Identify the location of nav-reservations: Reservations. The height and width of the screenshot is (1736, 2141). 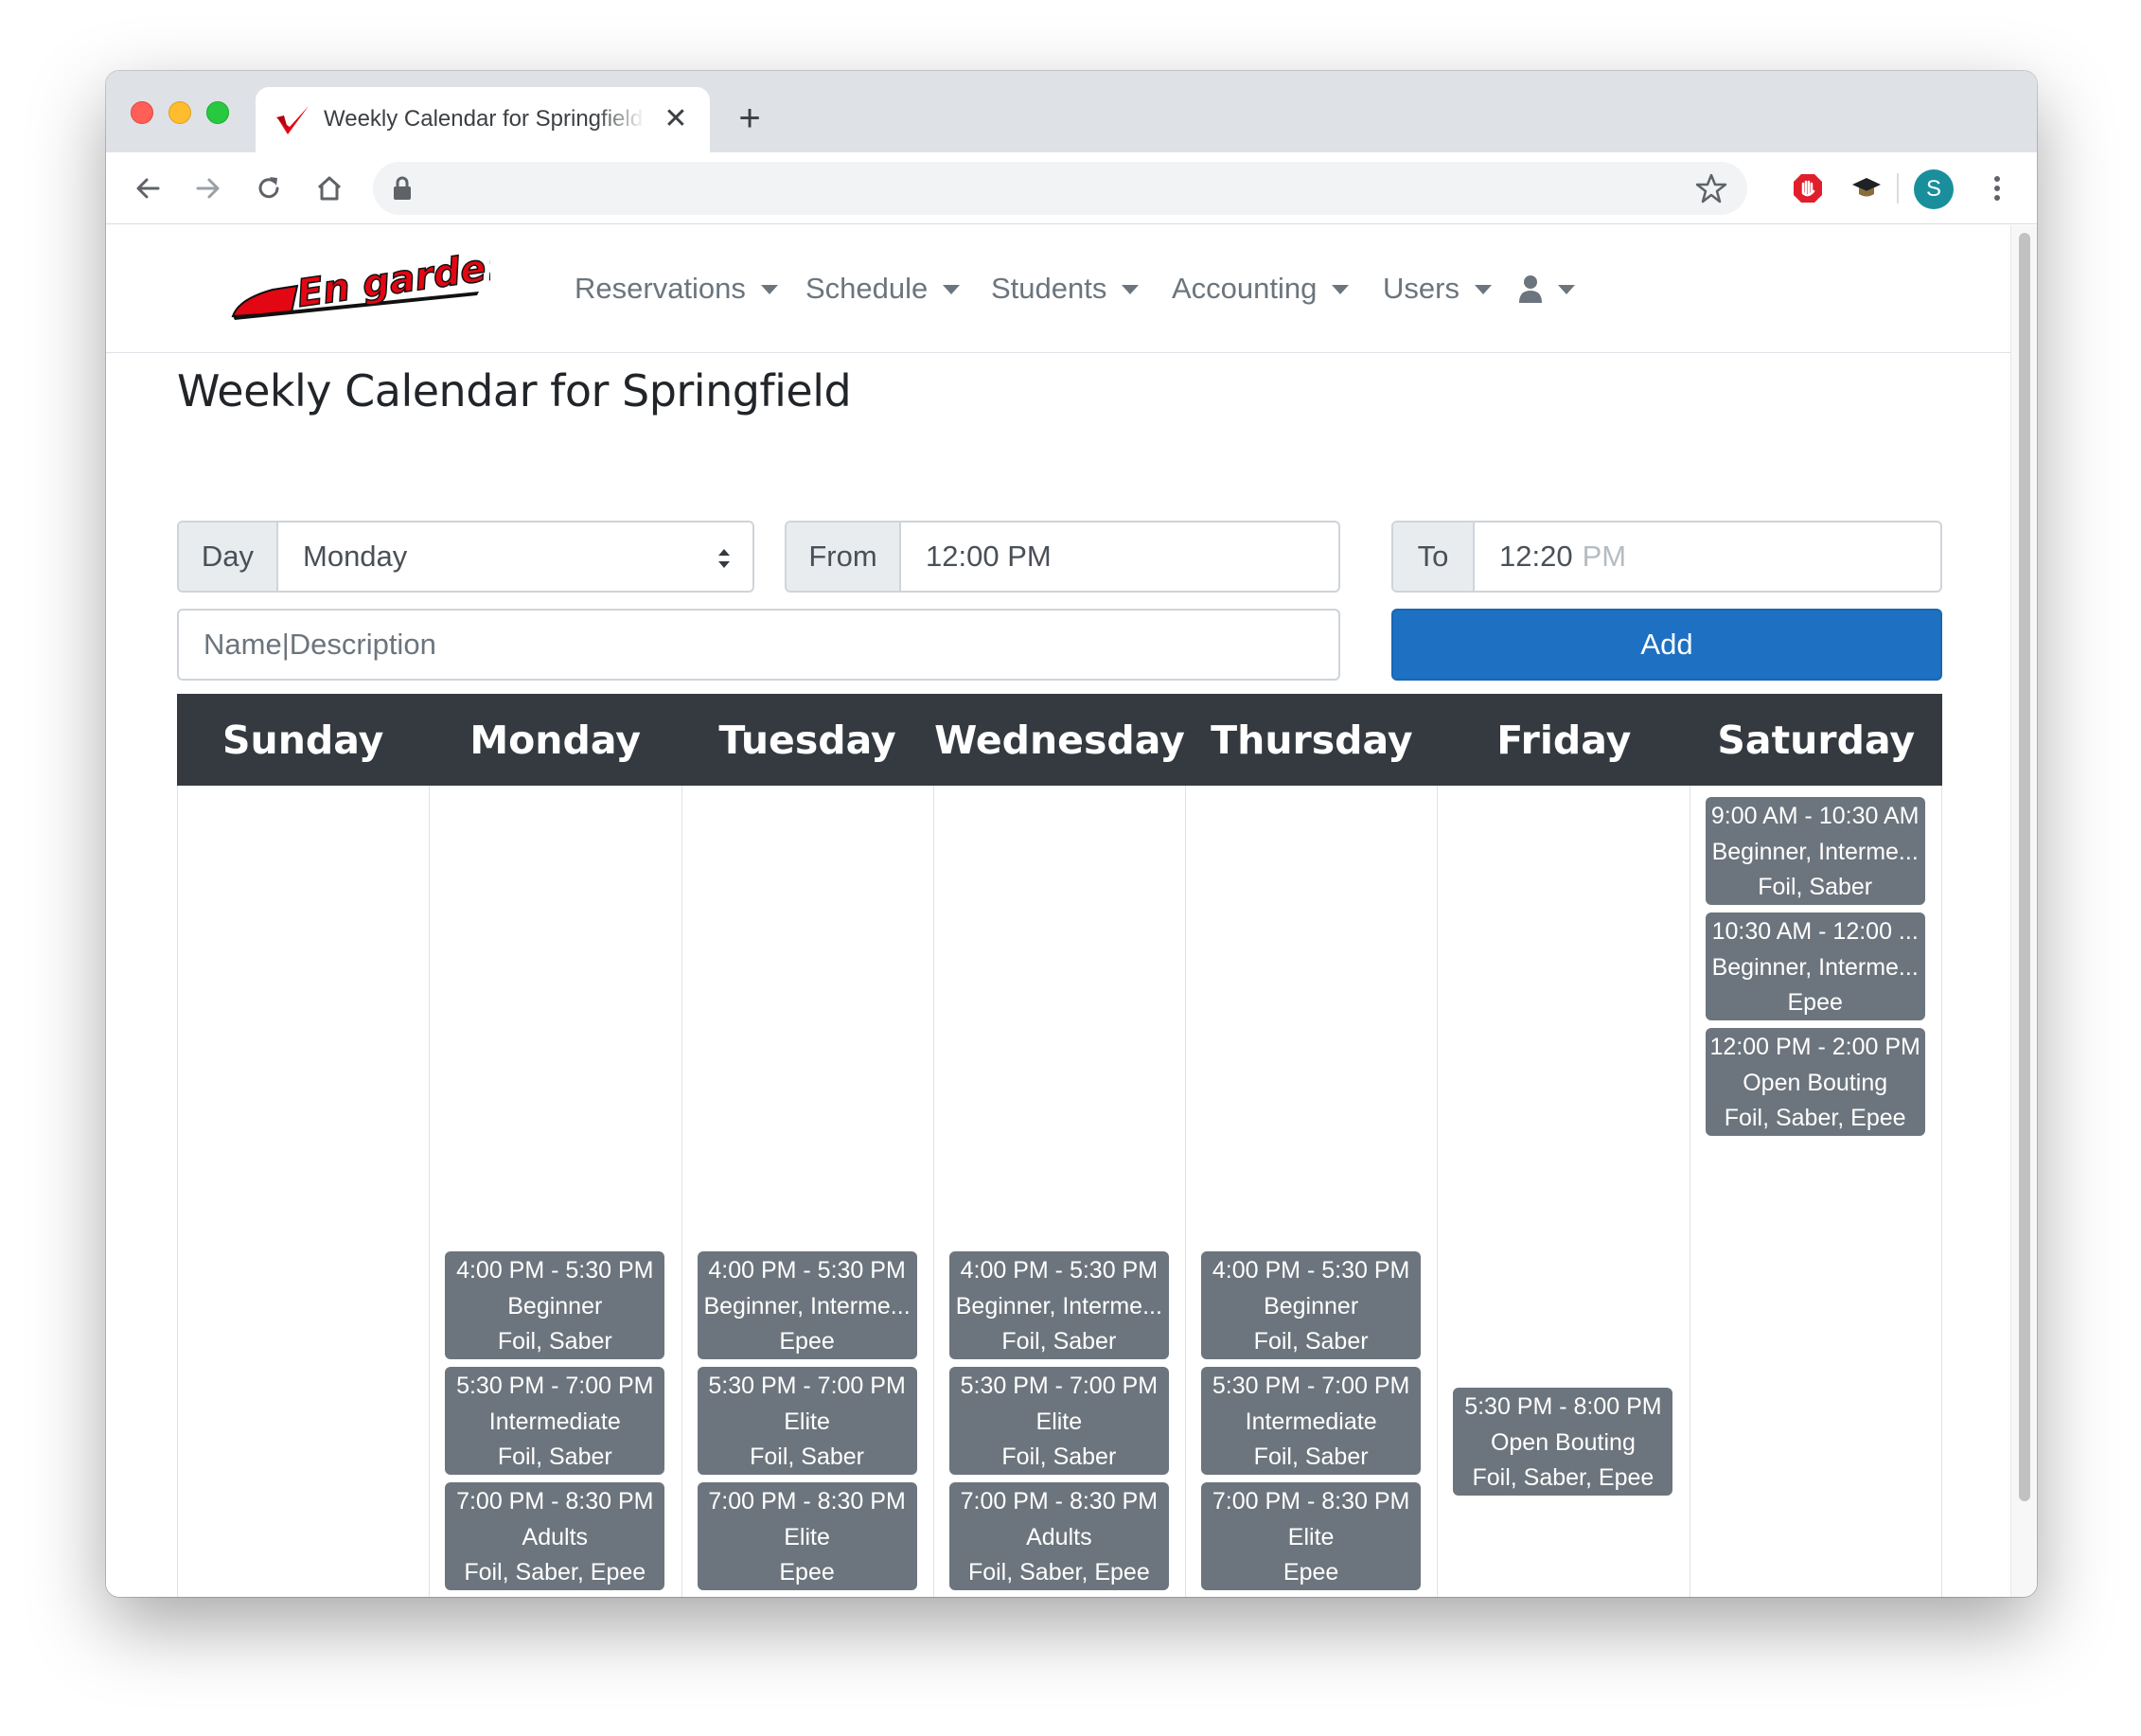
(676, 289).